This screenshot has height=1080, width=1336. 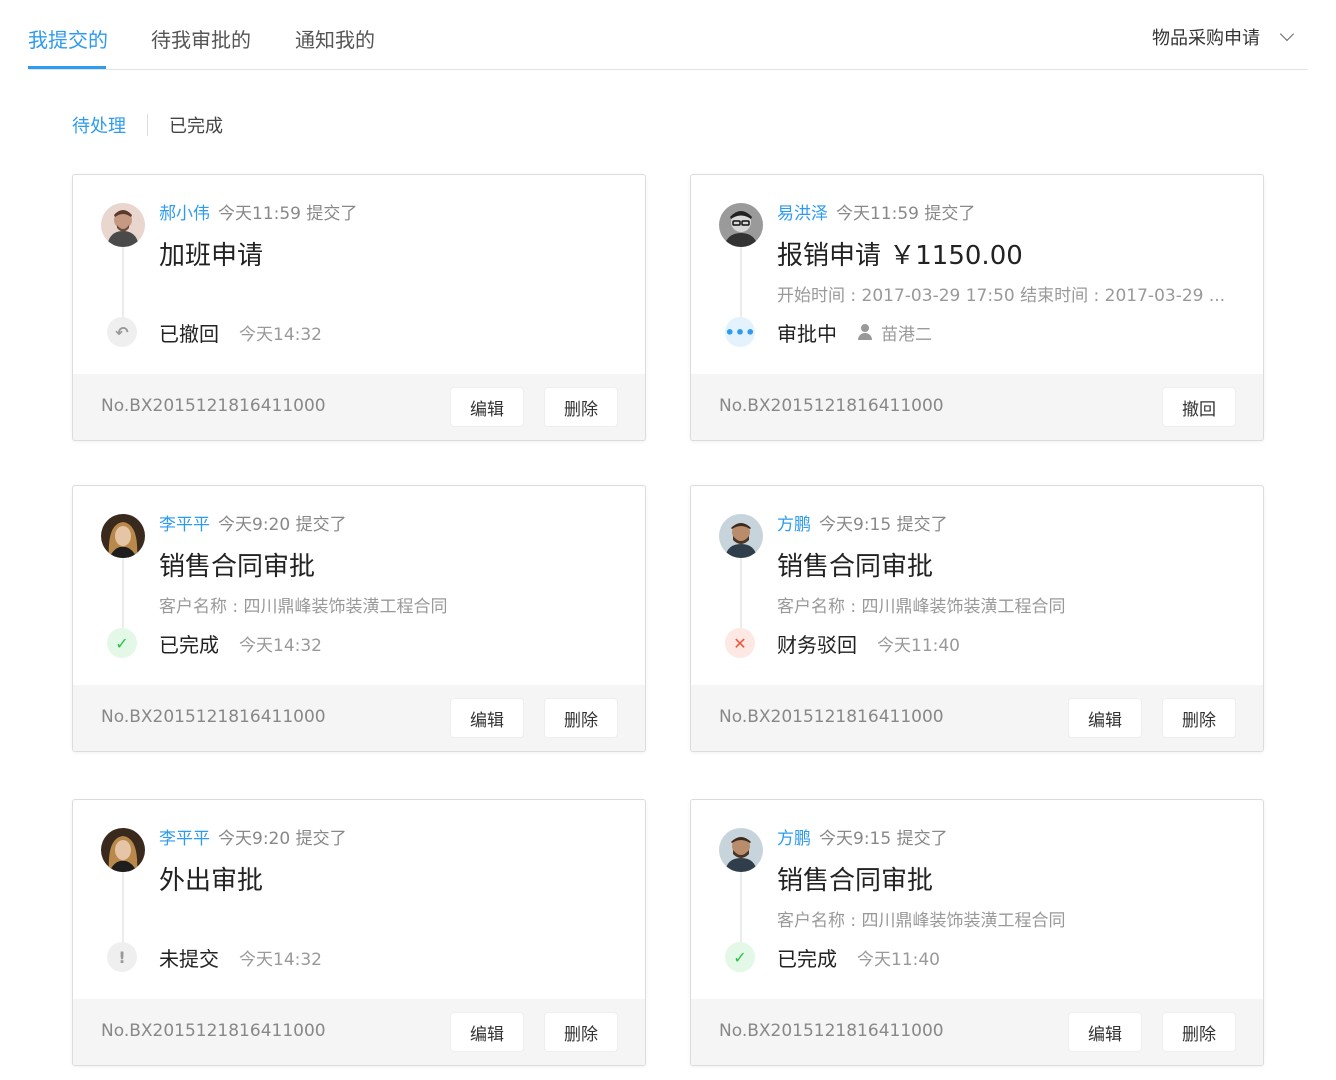 I want to click on withdraw-button: 撤回, so click(x=1199, y=407).